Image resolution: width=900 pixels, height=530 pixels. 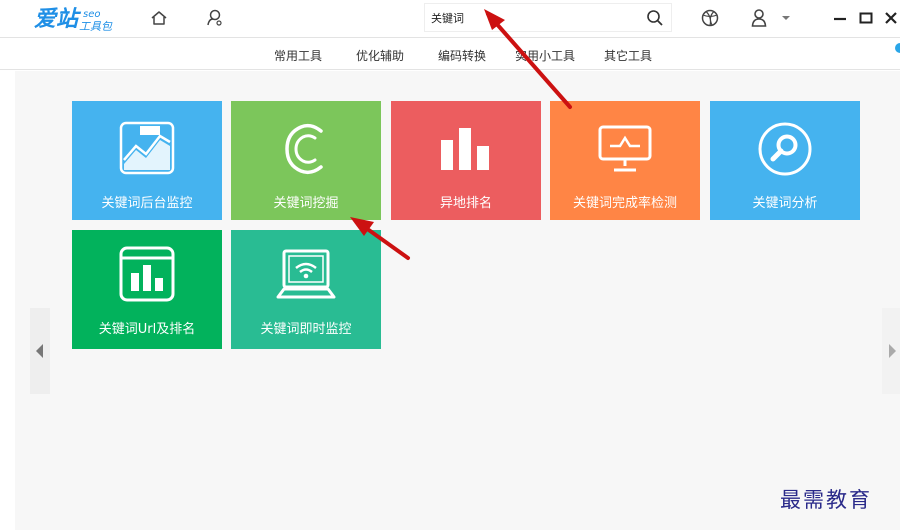 What do you see at coordinates (147, 203) in the screenshot?
I see `tile-label: 关键词后台监控` at bounding box center [147, 203].